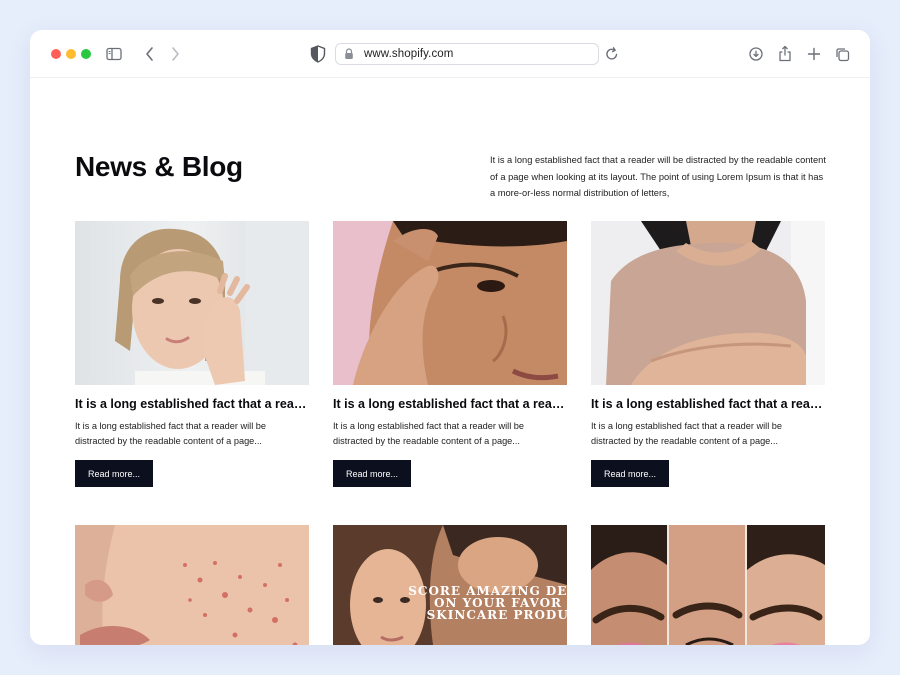 This screenshot has height=675, width=900. What do you see at coordinates (318, 54) in the screenshot?
I see `privacy-shield-icon` at bounding box center [318, 54].